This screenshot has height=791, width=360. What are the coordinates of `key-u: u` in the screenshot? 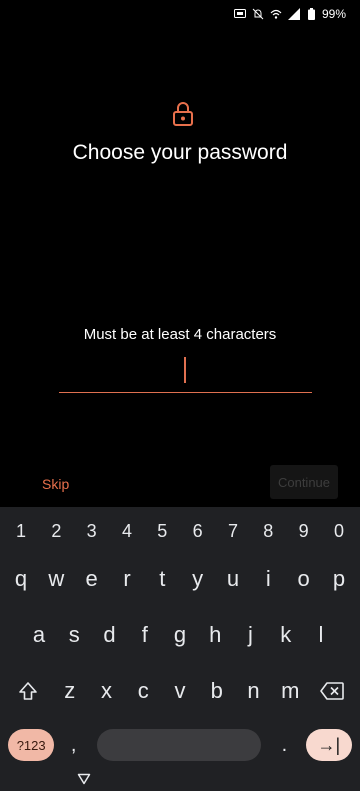 It's located at (233, 579).